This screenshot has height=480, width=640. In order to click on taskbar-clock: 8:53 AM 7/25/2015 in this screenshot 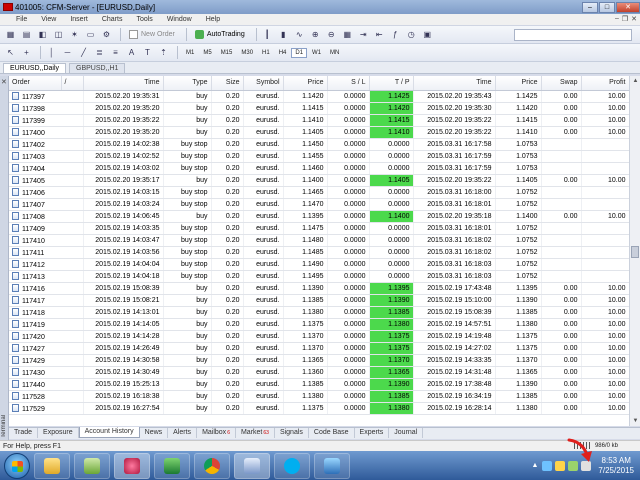, I will do `click(616, 466)`.